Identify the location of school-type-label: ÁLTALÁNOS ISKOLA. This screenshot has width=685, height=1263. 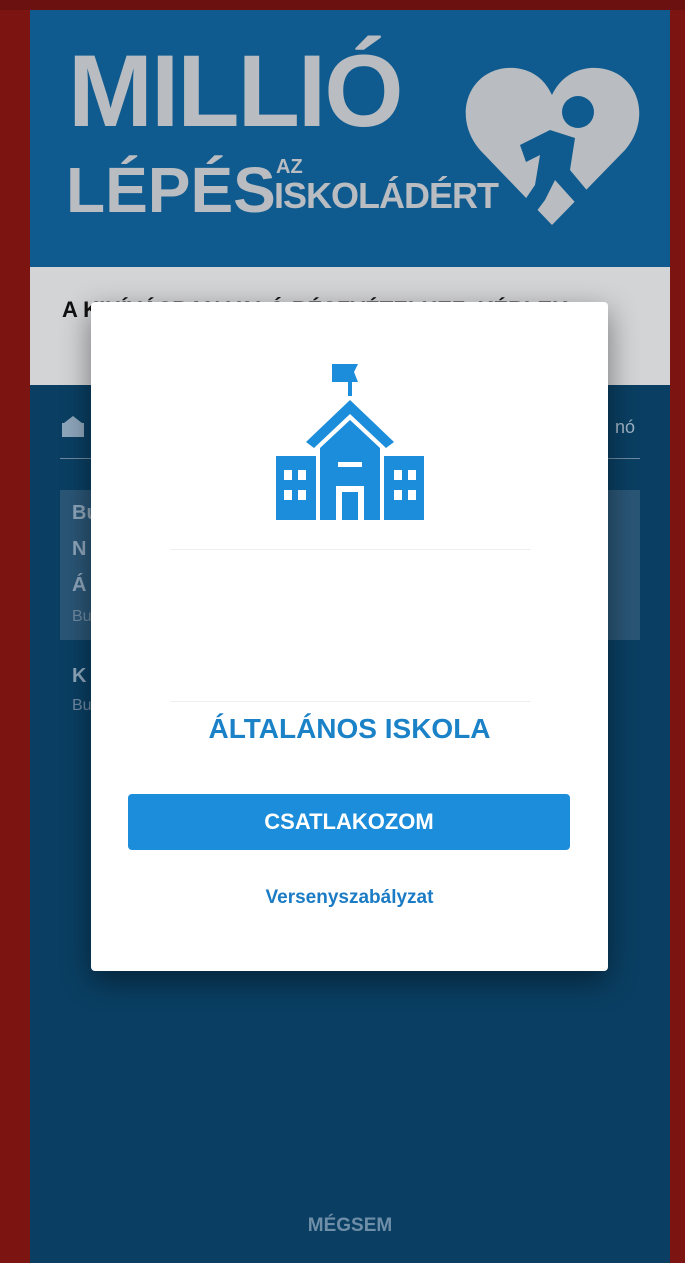
(349, 728).